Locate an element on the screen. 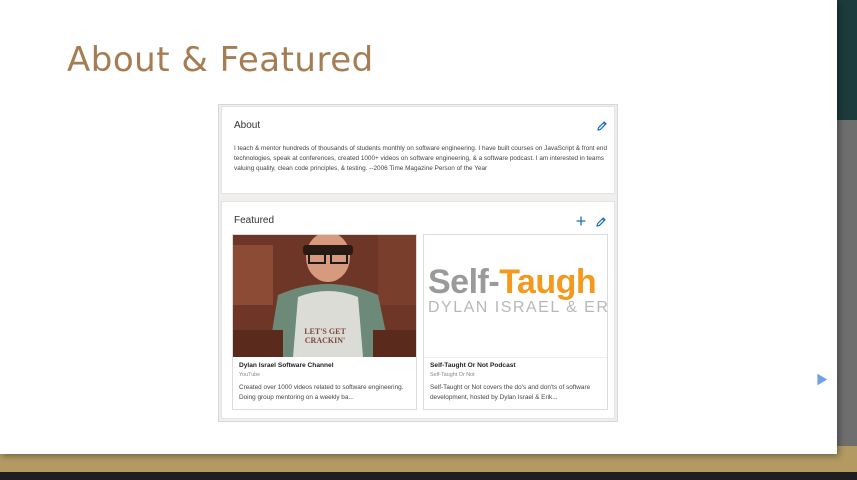  plus-icon is located at coordinates (581, 221).